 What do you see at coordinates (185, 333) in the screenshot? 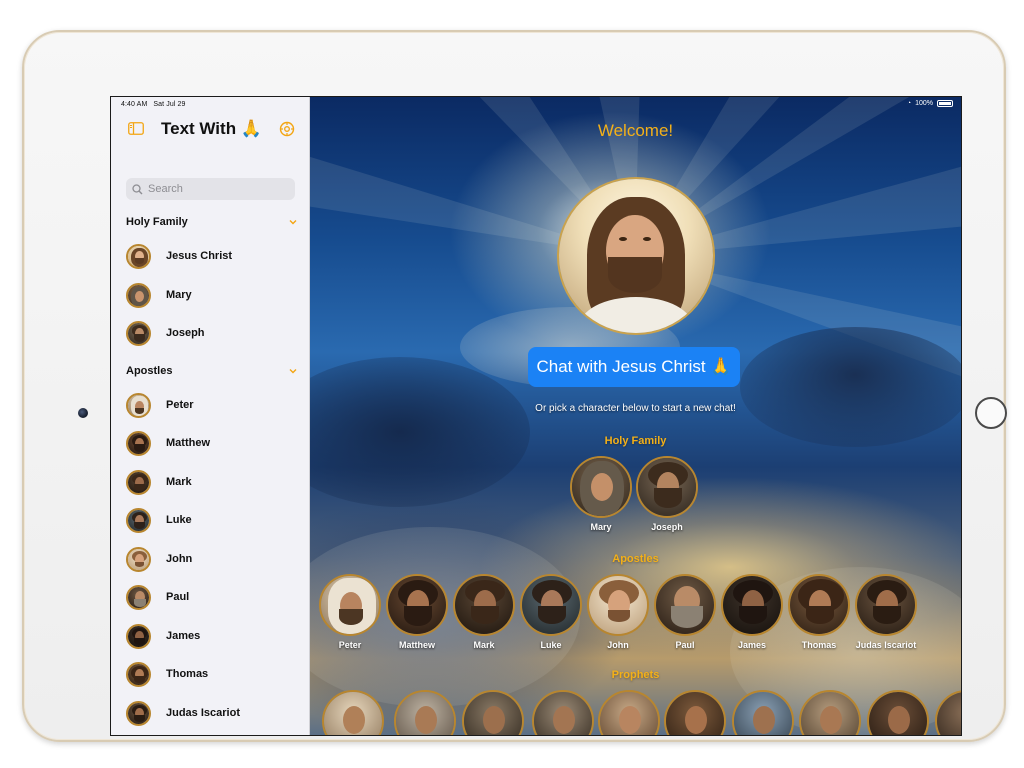
I see `list-item-label: Joseph` at bounding box center [185, 333].